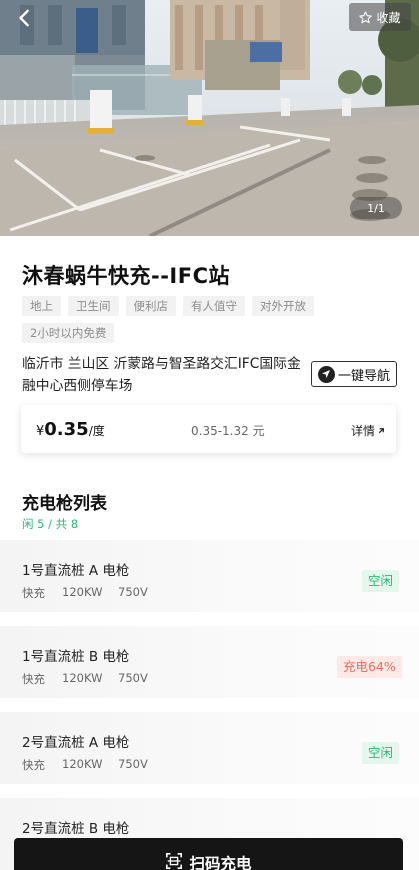  I want to click on star-icon, so click(366, 16).